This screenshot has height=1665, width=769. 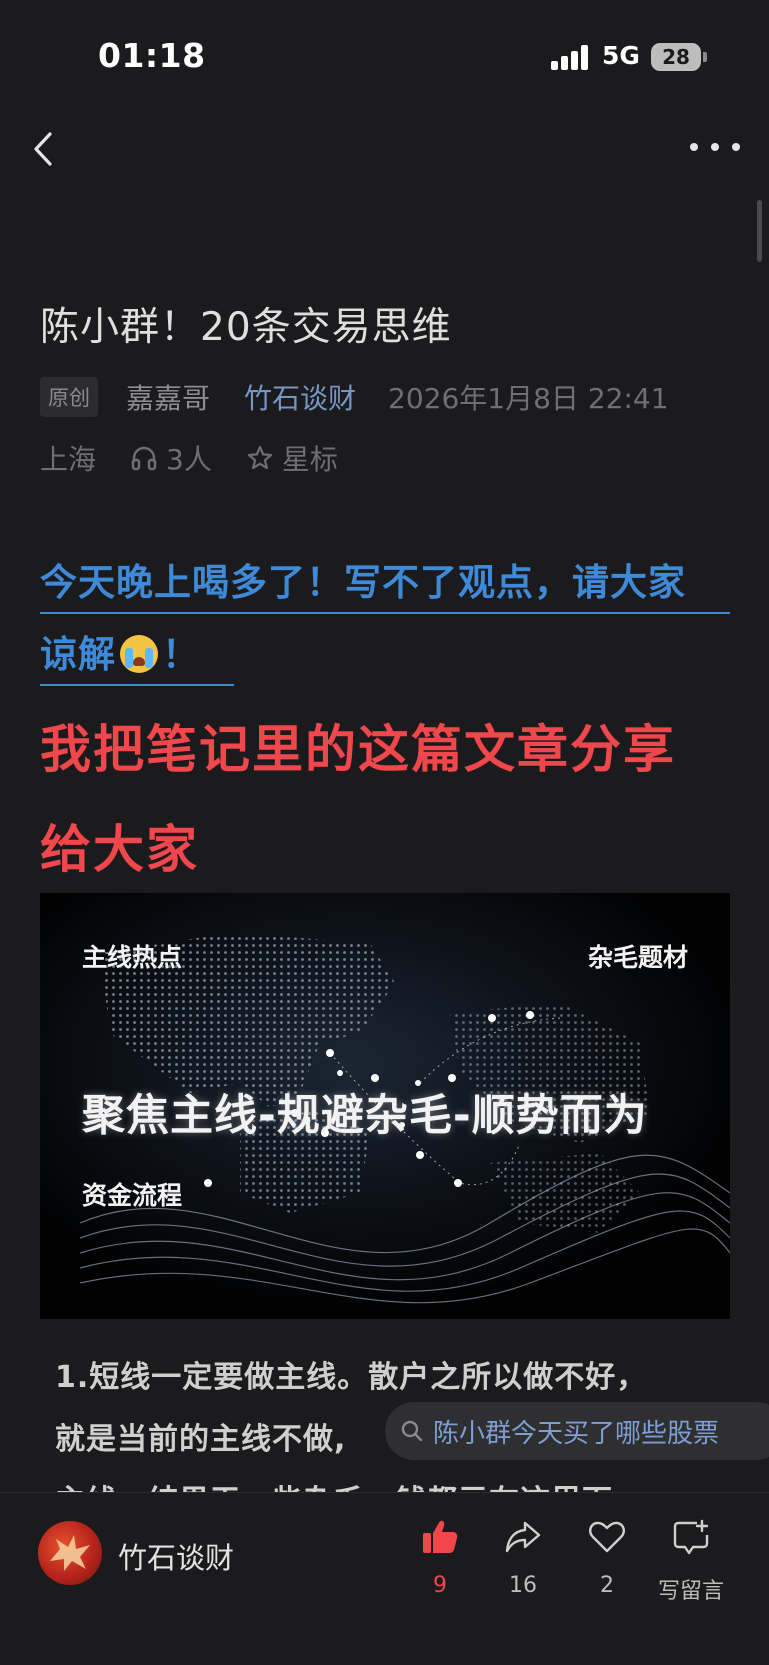 What do you see at coordinates (691, 1560) in the screenshot?
I see `write-comment-button: 写留言` at bounding box center [691, 1560].